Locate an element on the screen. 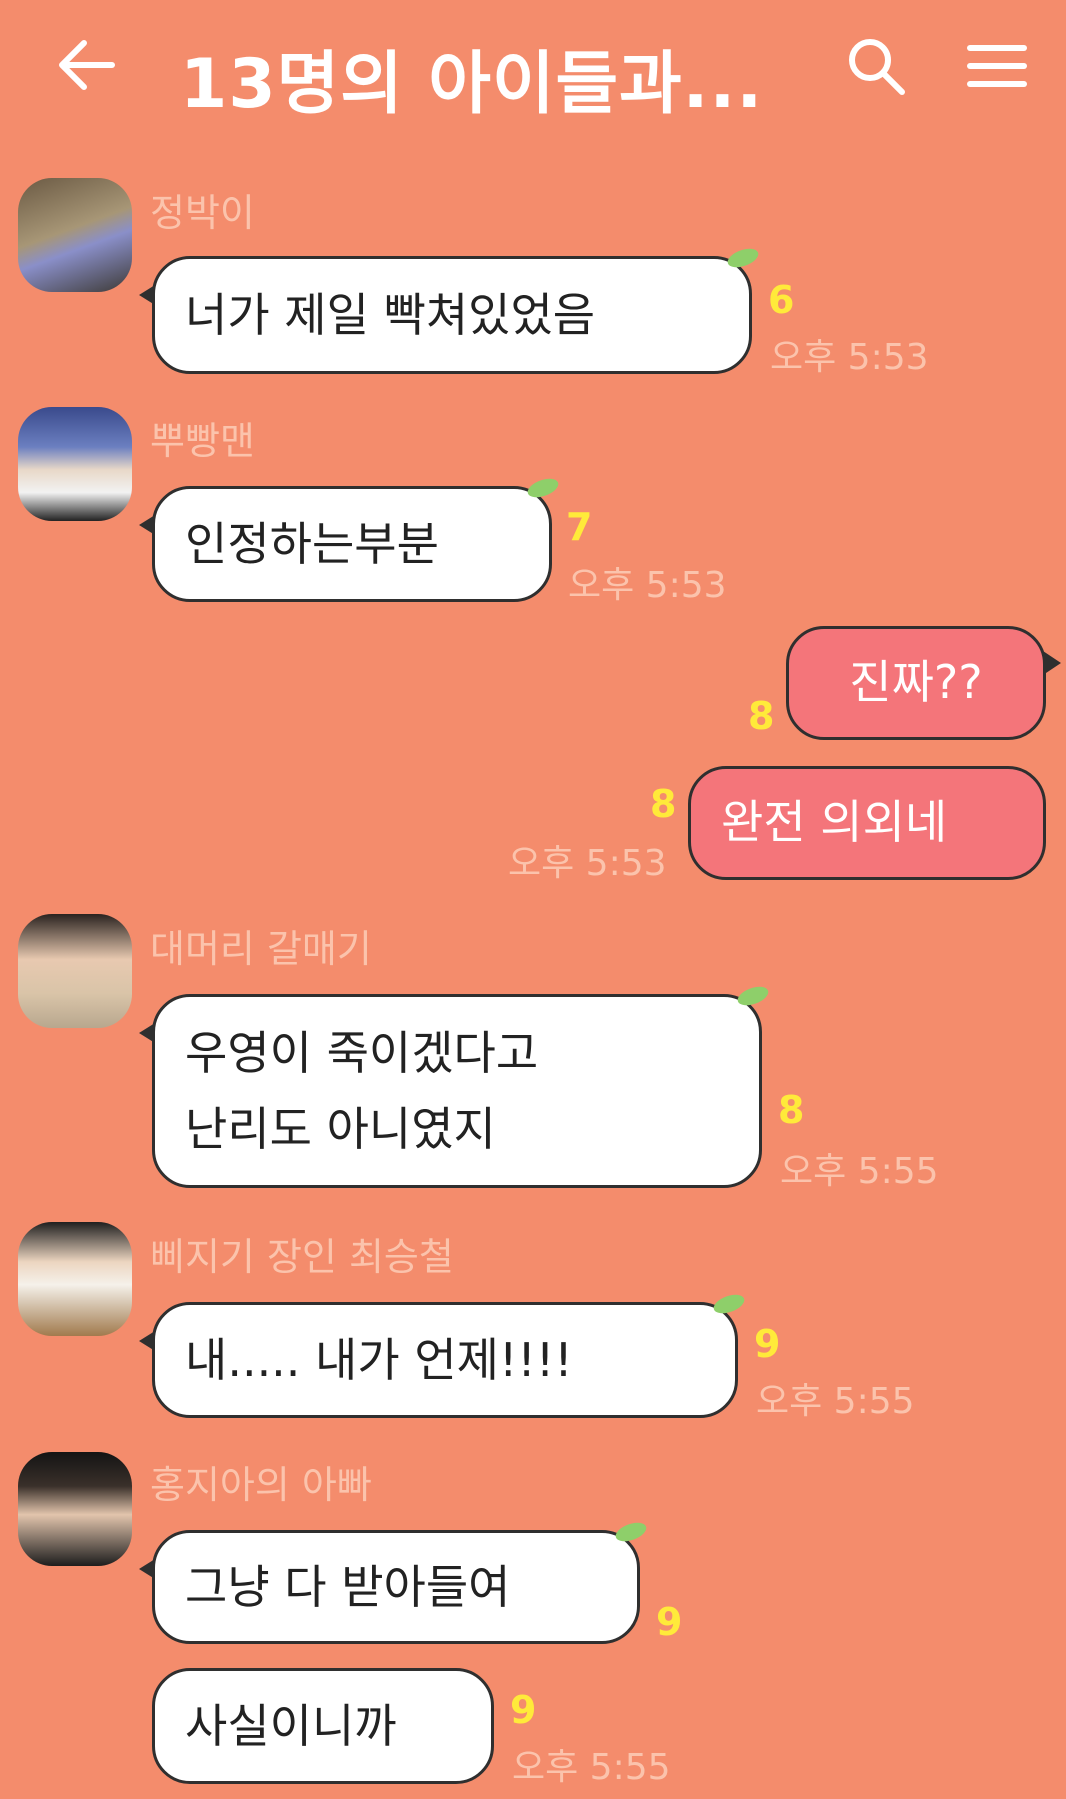 The image size is (1066, 1799). search-icon is located at coordinates (877, 67).